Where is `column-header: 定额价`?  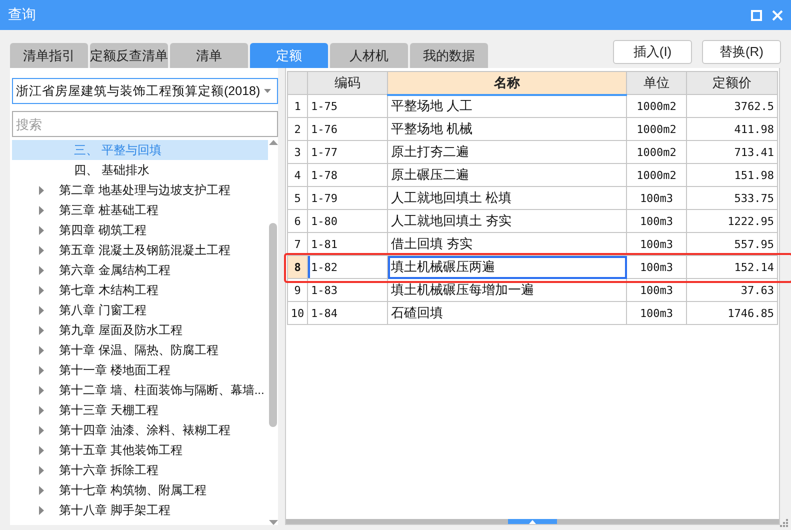 column-header: 定额价 is located at coordinates (732, 83).